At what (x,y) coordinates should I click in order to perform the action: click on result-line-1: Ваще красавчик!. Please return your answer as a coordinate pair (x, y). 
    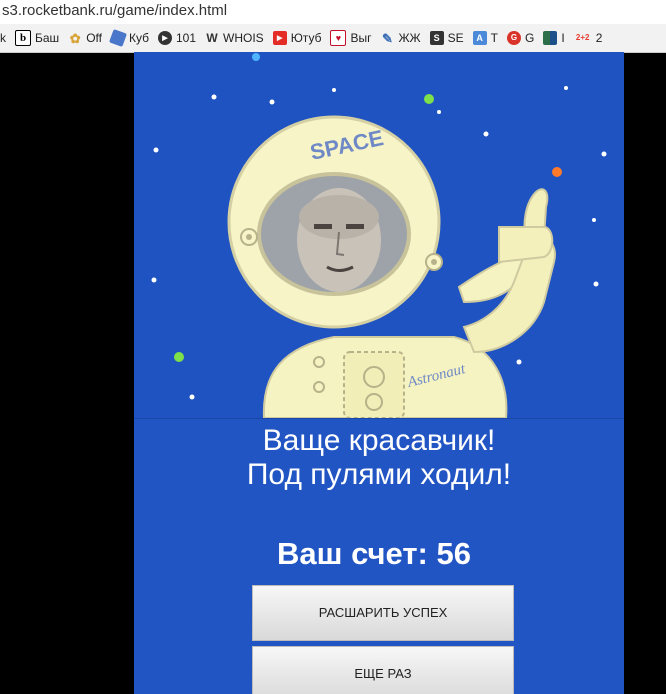
    Looking at the image, I should click on (379, 440).